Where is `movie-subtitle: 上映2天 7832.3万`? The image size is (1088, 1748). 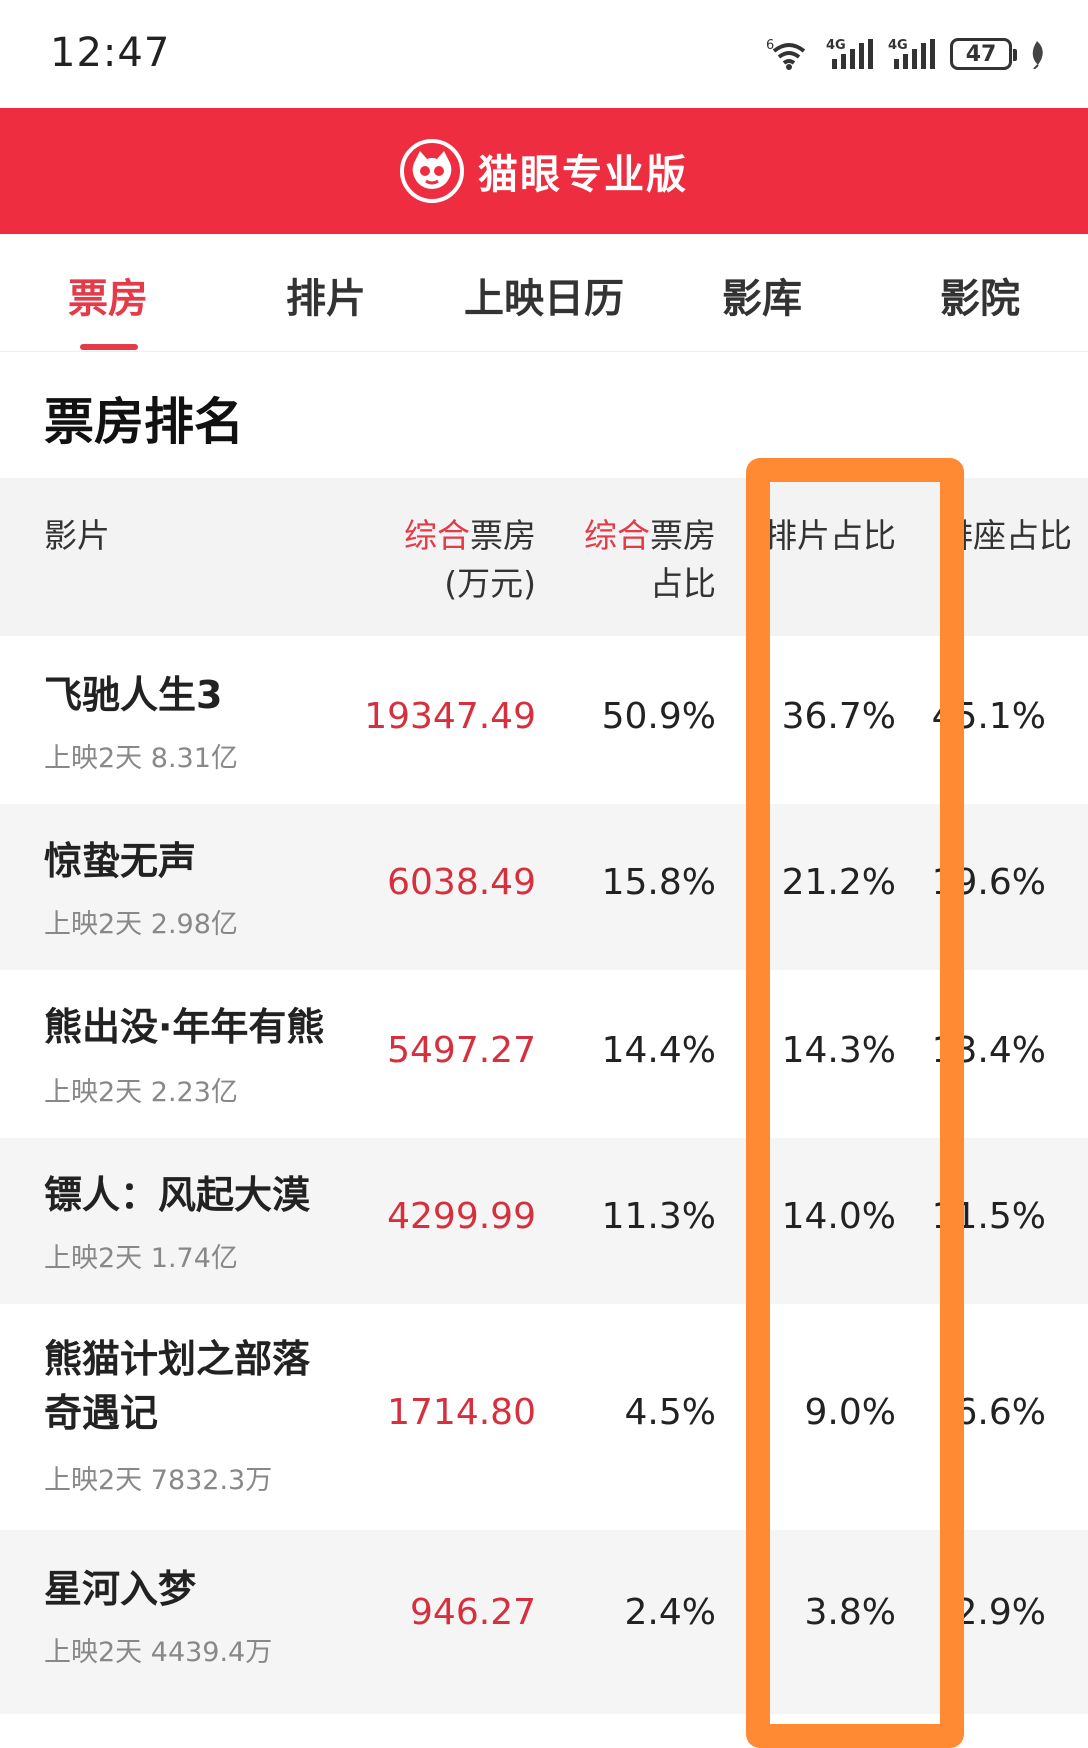
movie-subtitle: 上映2天 7832.3万 is located at coordinates (158, 1480).